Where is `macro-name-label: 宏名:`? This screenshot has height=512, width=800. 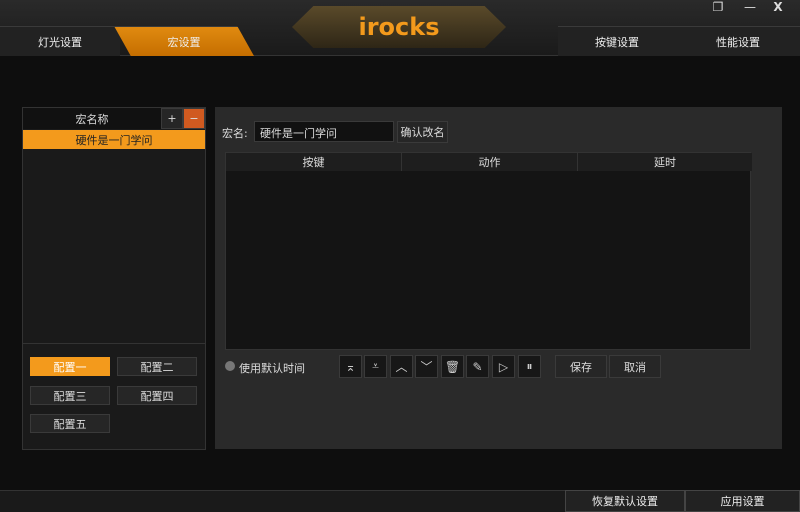
macro-name-label: 宏名: is located at coordinates (235, 133).